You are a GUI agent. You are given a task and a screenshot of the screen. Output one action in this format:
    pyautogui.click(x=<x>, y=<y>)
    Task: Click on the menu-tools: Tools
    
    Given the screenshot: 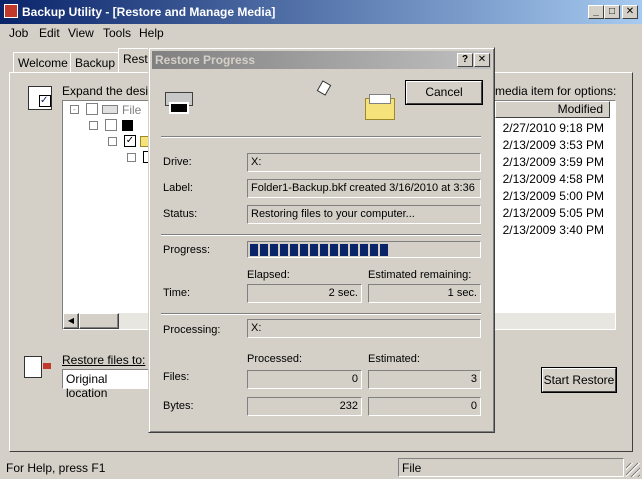 What is the action you would take?
    pyautogui.click(x=117, y=33)
    